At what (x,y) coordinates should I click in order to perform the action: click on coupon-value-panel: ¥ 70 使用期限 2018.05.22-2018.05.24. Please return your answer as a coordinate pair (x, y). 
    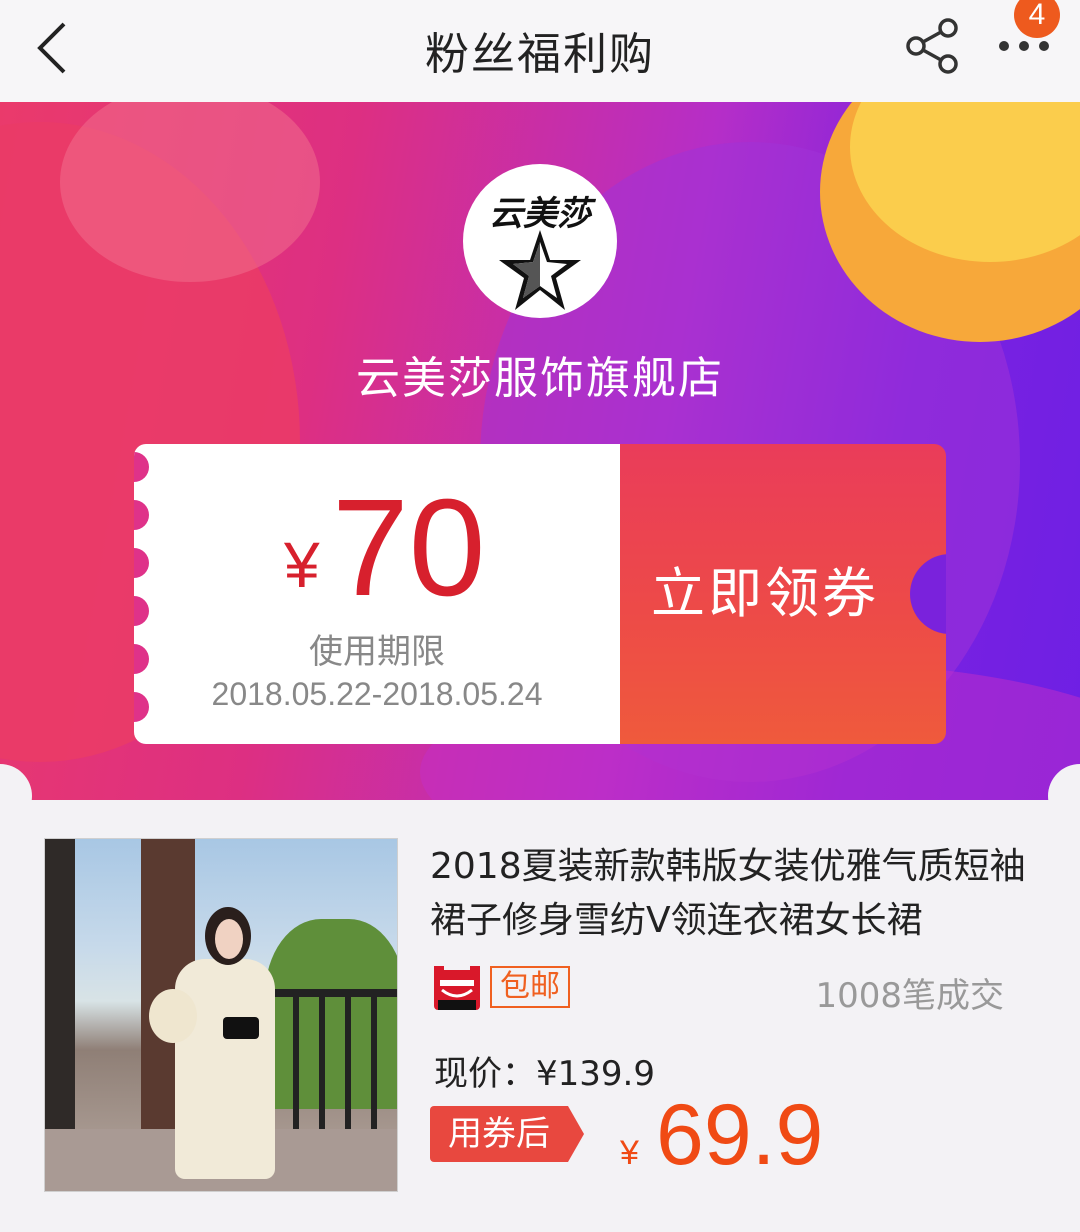
    Looking at the image, I should click on (377, 594).